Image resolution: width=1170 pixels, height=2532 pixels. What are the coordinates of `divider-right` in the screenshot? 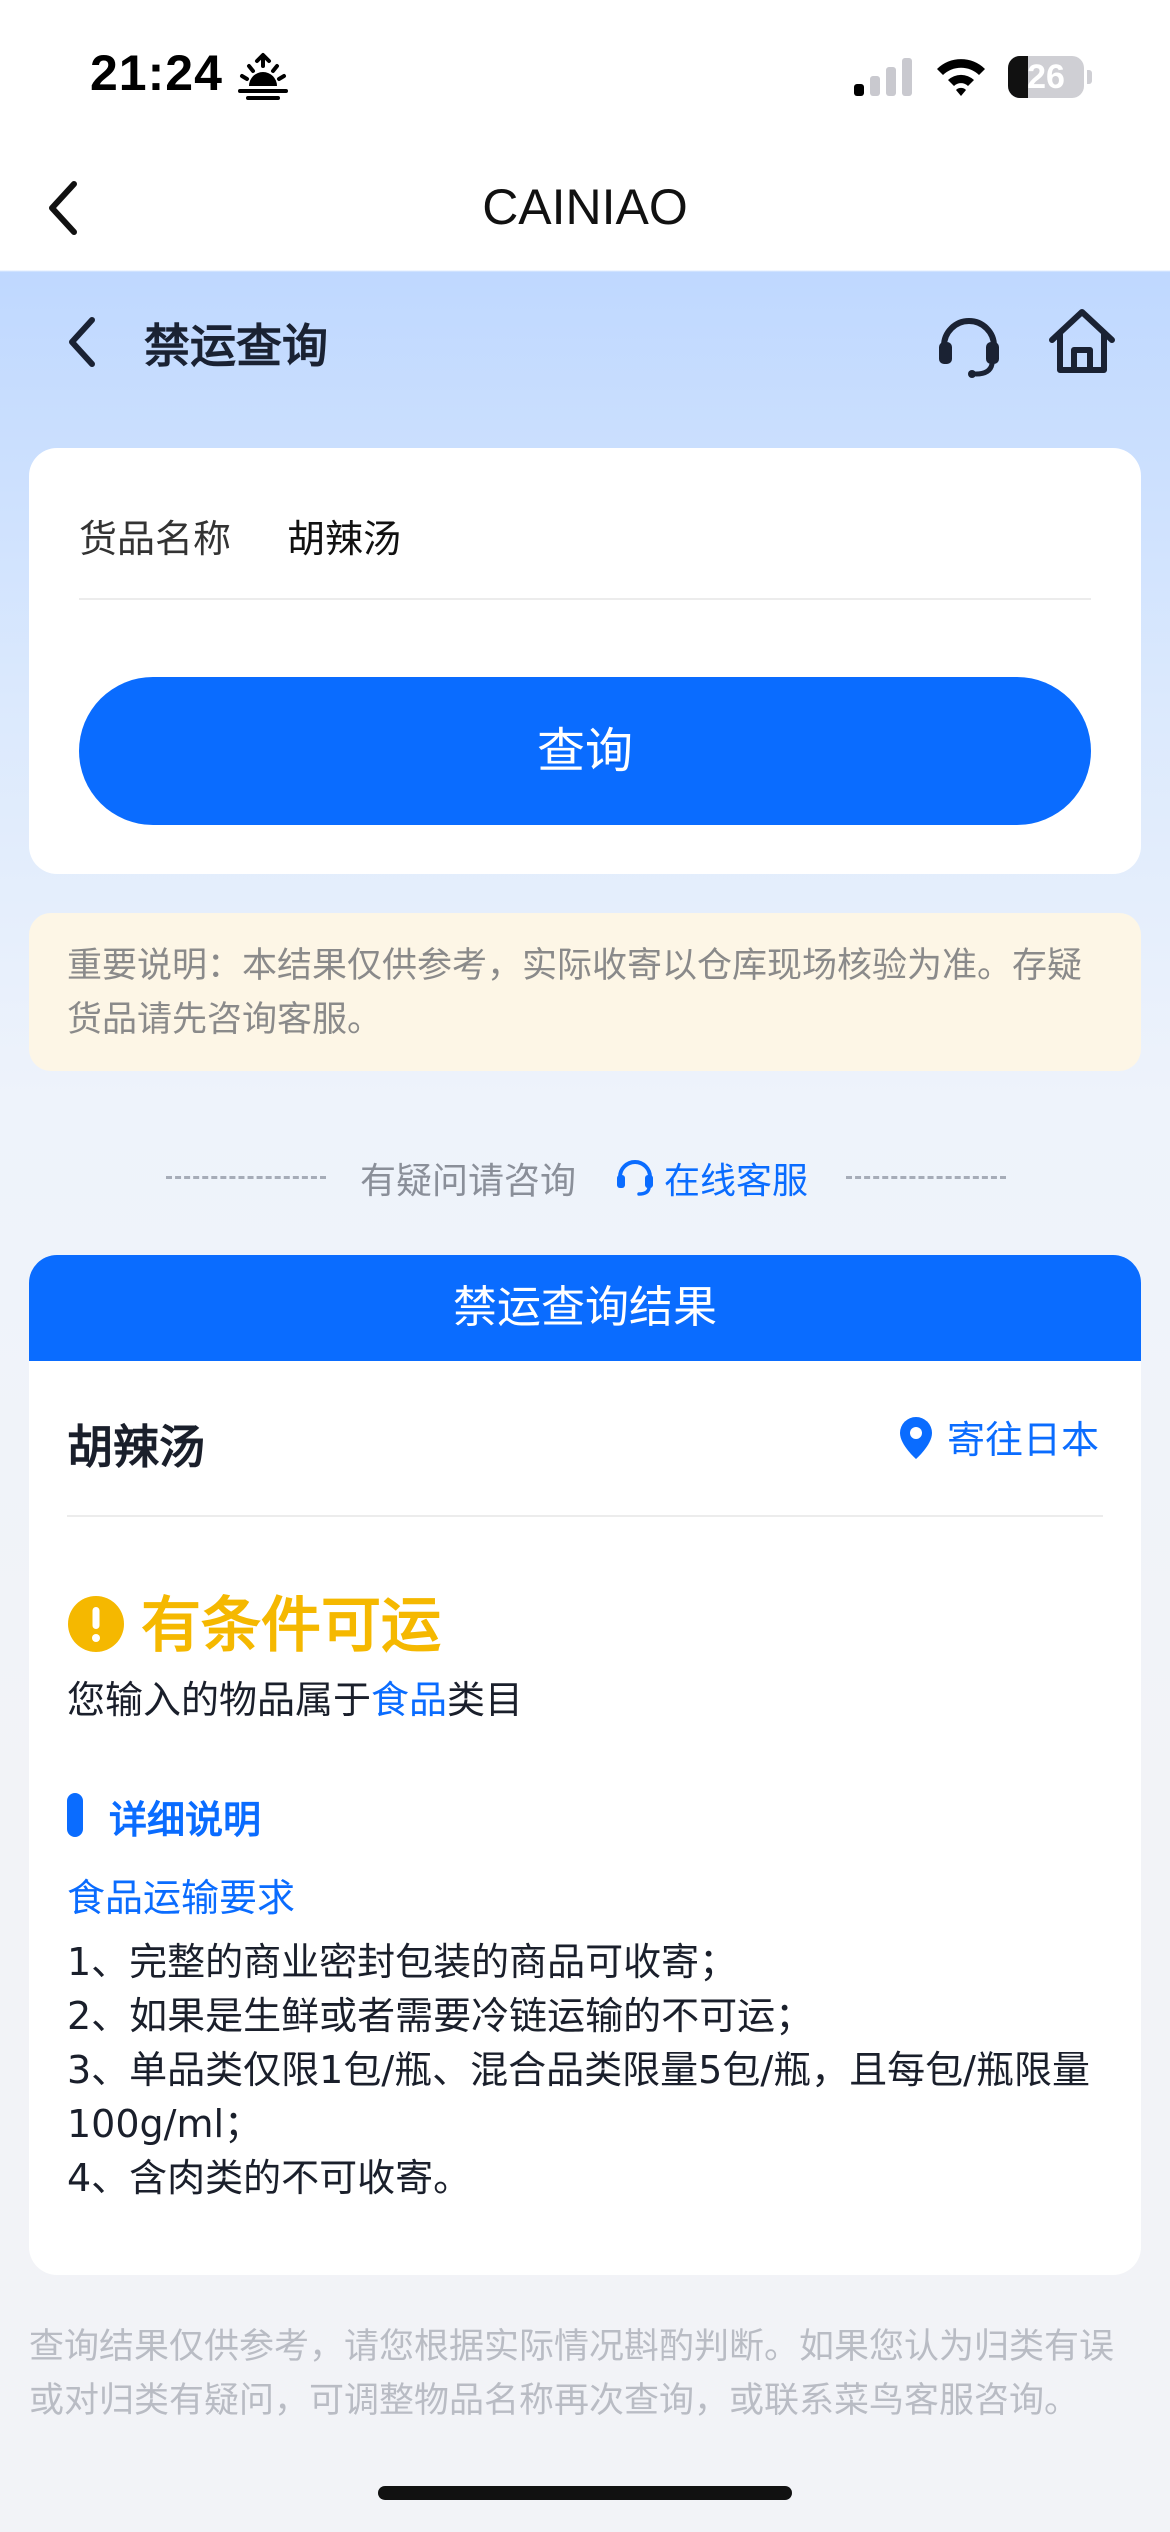 It's located at (926, 1177).